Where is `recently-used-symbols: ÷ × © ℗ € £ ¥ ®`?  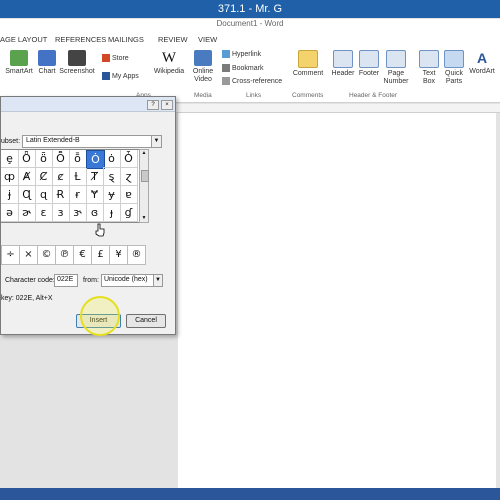
recently-used-symbols: ÷ × © ℗ € £ ¥ ® is located at coordinates (73, 255).